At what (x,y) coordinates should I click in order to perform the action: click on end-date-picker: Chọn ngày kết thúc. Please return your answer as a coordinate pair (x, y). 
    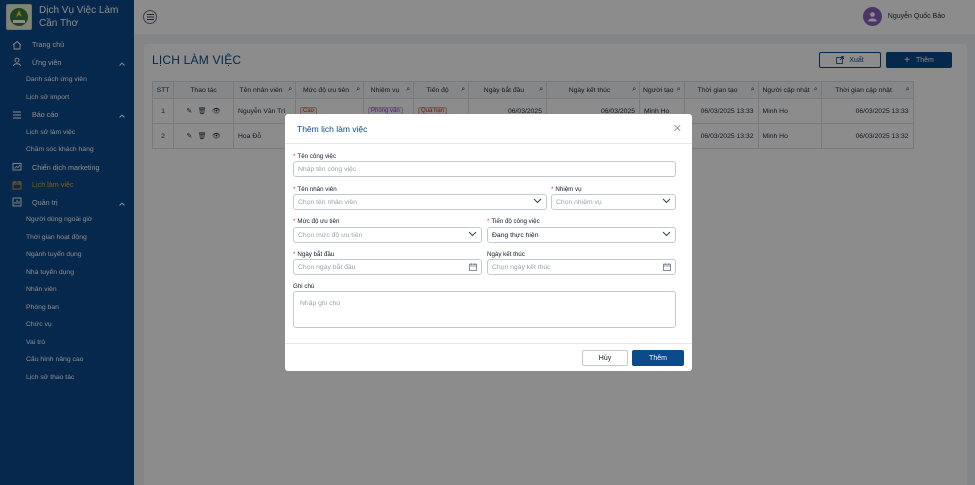
    Looking at the image, I should click on (581, 267).